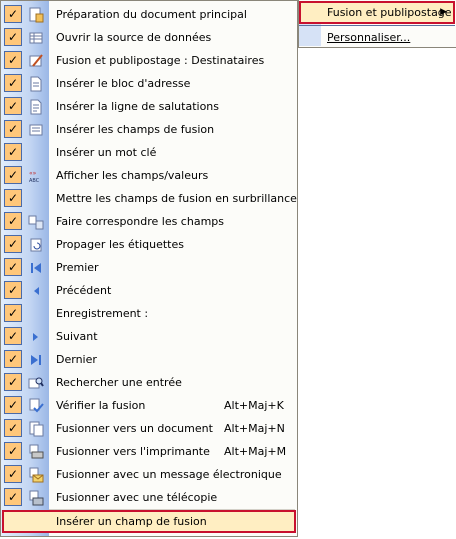 The height and width of the screenshot is (539, 456). I want to click on check-merge-icon, so click(36, 405).